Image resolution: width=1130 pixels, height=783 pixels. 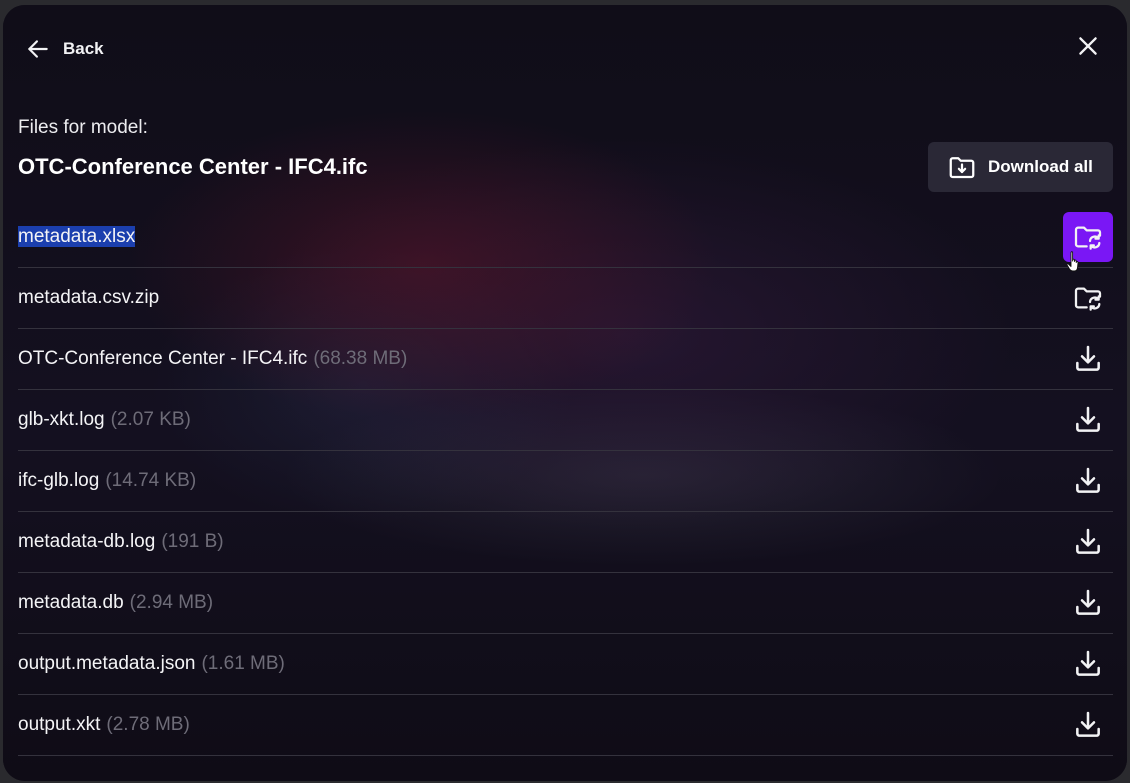 I want to click on file-row: ifc-glb.log (14.74 KB), so click(x=565, y=481).